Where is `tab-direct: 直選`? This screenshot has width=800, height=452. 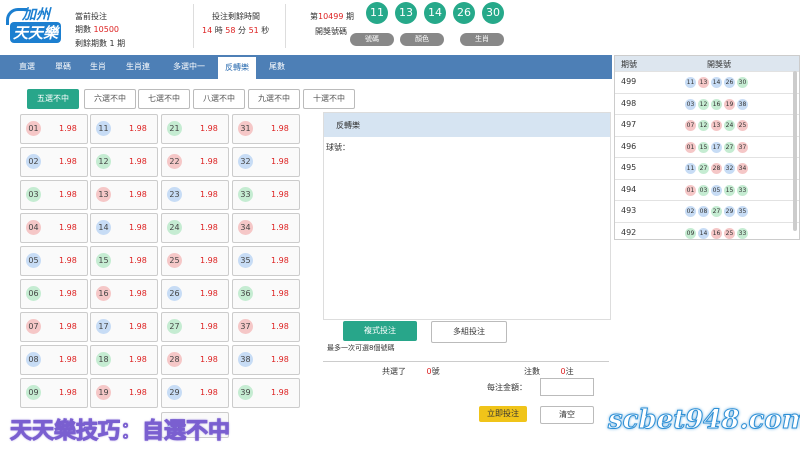 tab-direct: 直選 is located at coordinates (27, 67).